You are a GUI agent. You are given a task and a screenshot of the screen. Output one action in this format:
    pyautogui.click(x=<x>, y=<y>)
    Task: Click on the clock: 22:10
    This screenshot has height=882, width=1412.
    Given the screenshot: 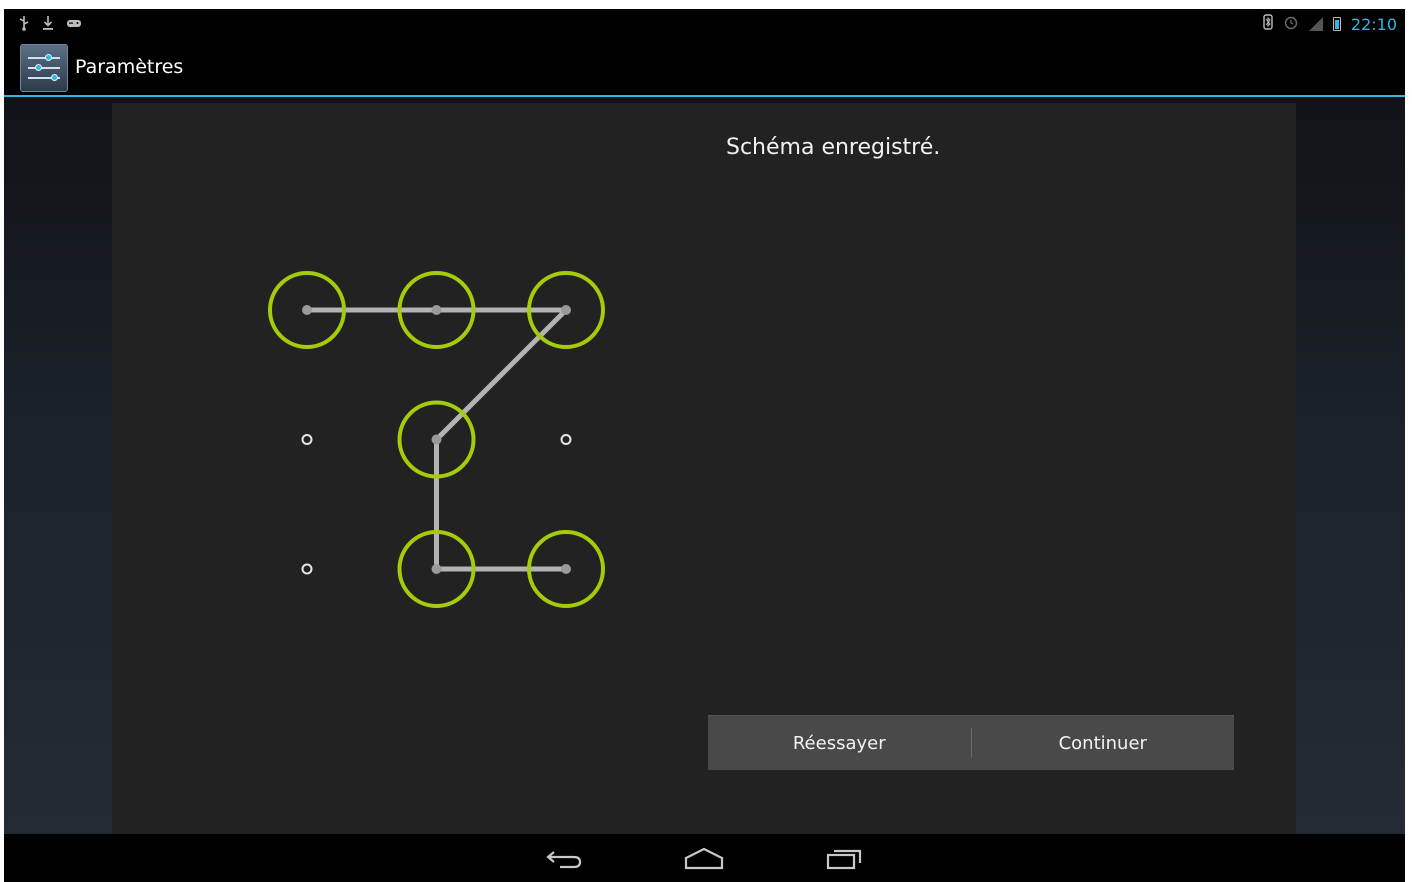 What is the action you would take?
    pyautogui.click(x=1373, y=24)
    